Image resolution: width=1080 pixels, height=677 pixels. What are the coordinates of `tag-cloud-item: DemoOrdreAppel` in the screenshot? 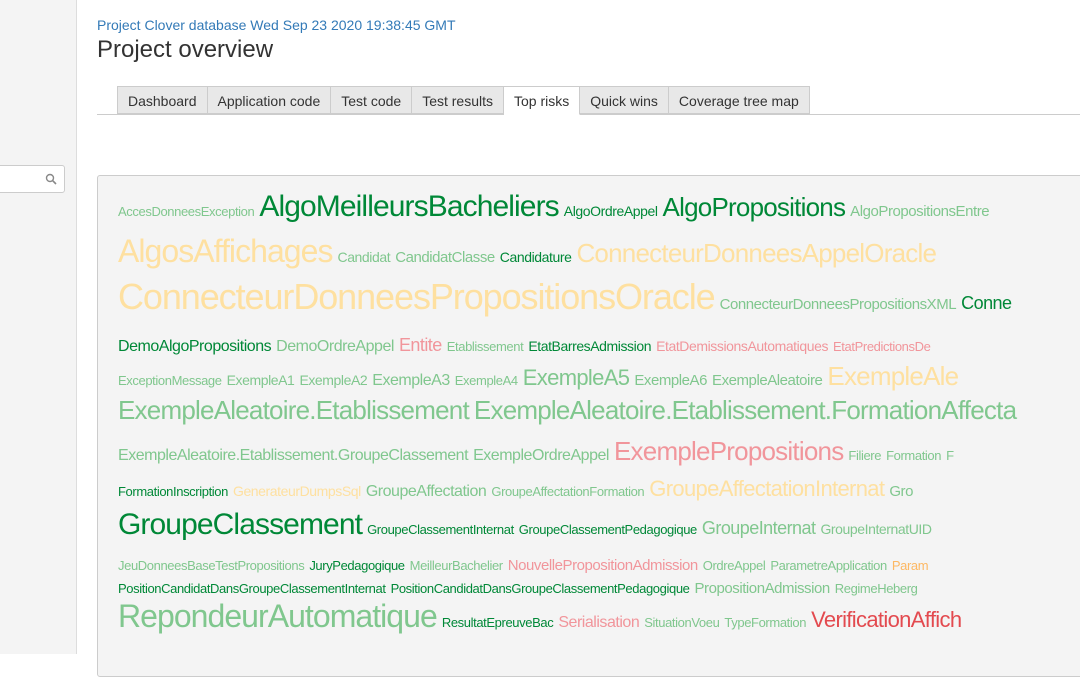 It's located at (335, 346).